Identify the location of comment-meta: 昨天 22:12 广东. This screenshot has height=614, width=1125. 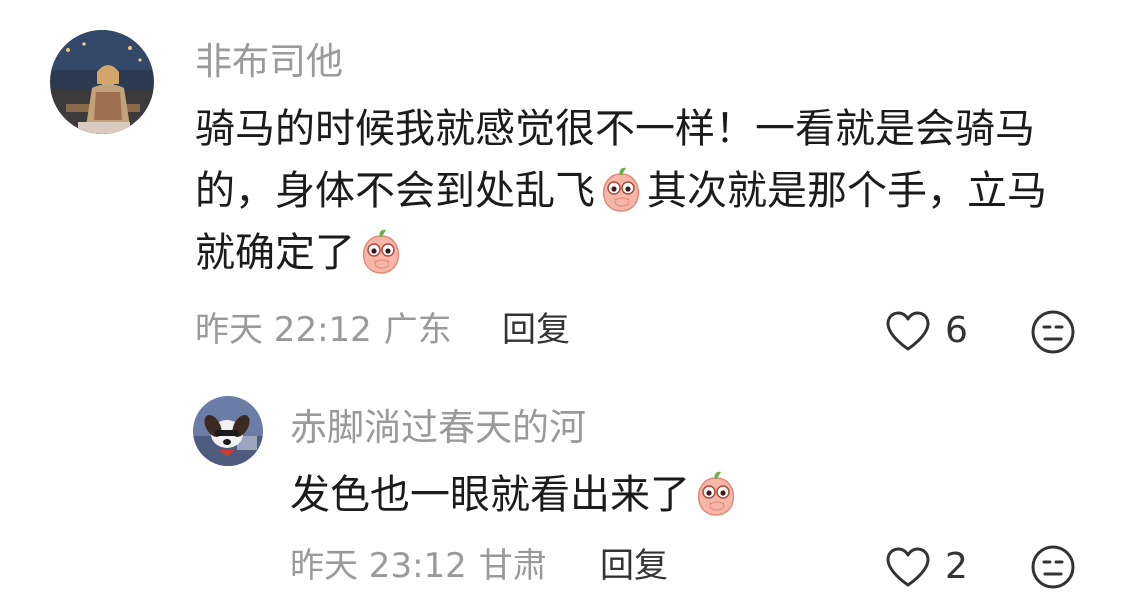
(323, 330).